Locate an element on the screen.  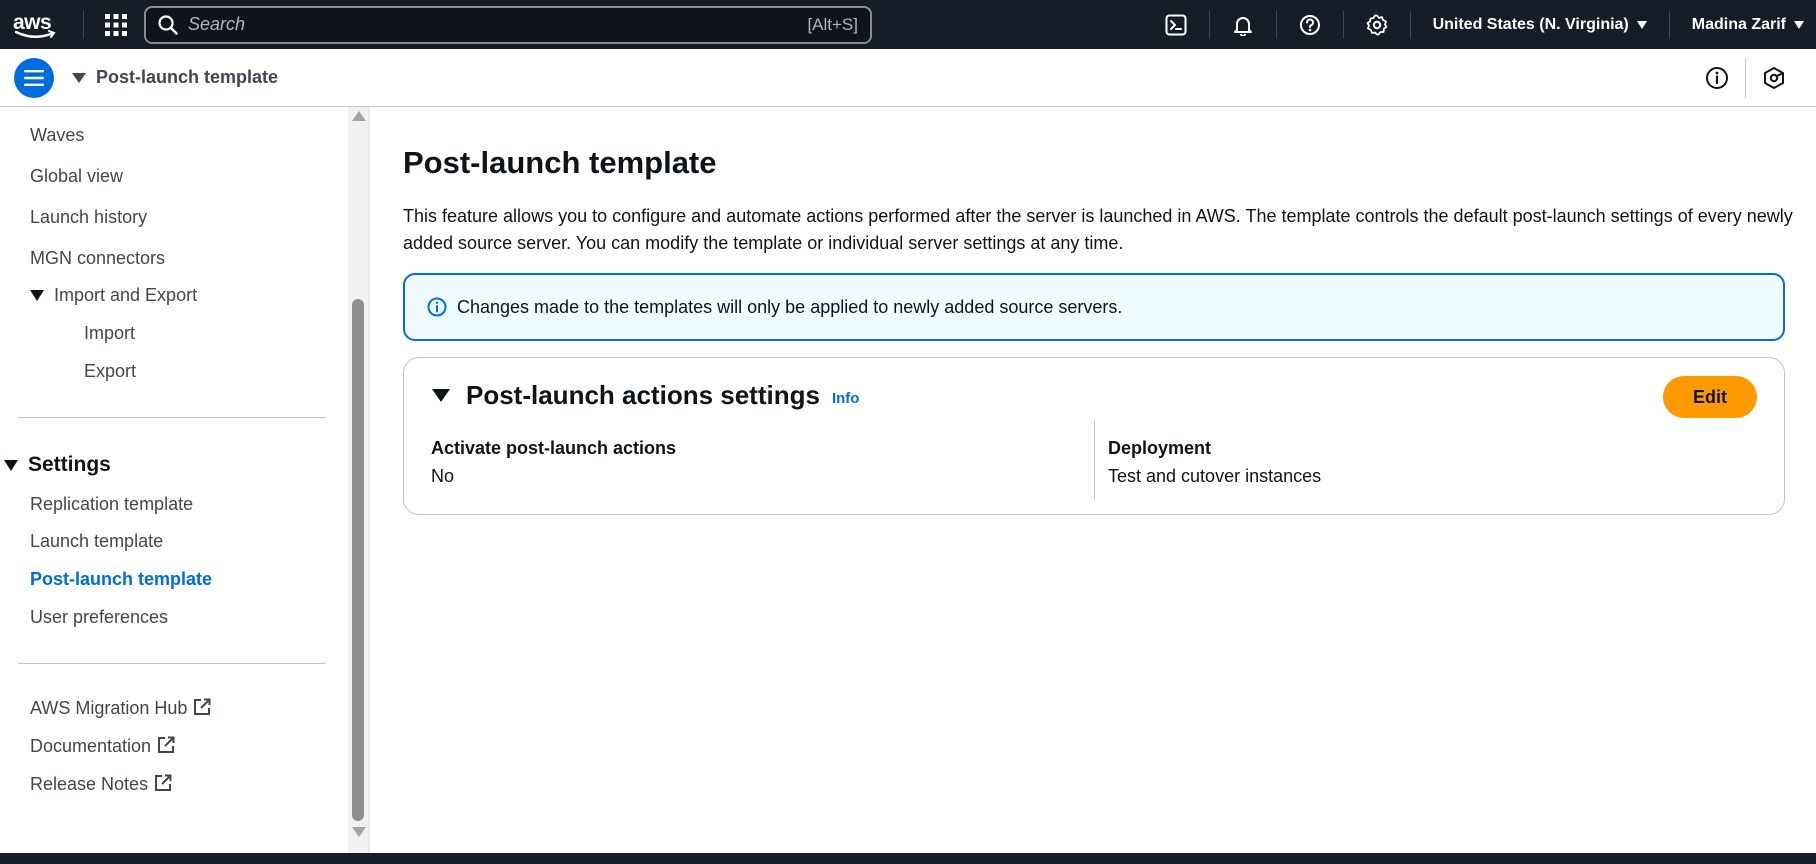
sidebar-link-label: Documentation is located at coordinates (91, 746).